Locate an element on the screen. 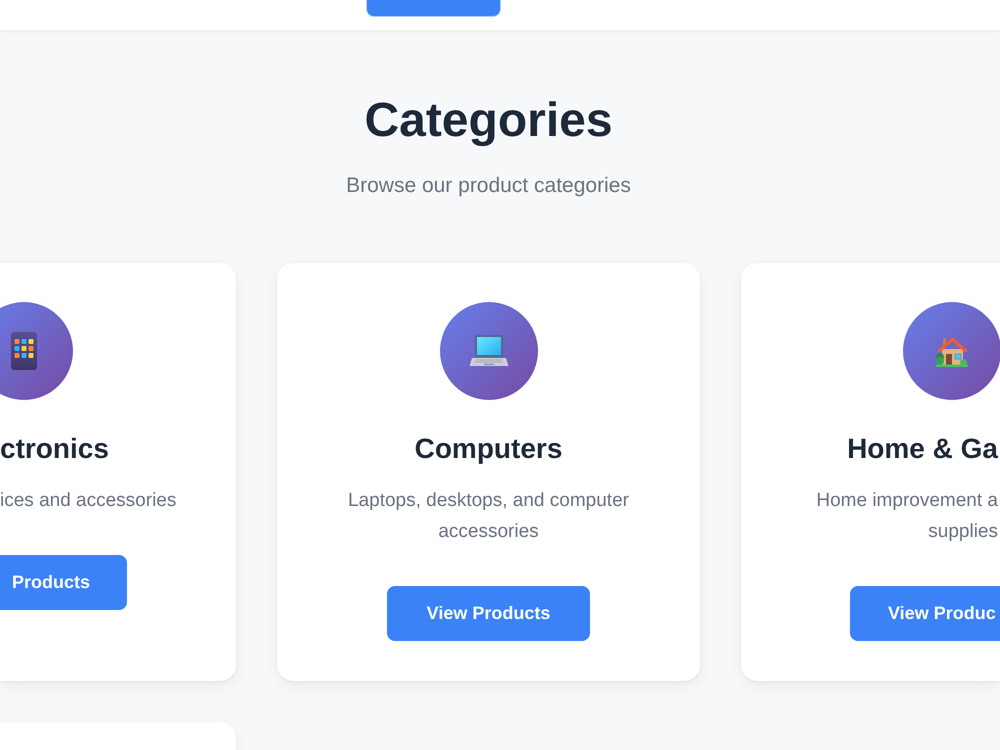 The height and width of the screenshot is (750, 1000). category-description: Home improvement a supplies is located at coordinates (906, 516).